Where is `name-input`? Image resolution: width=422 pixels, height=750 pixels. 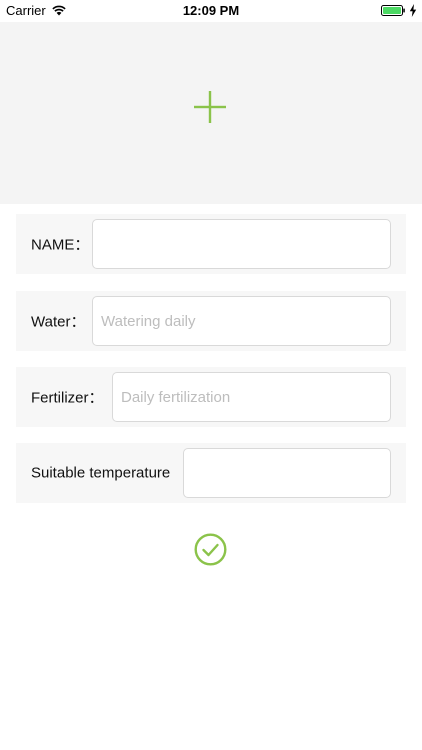 name-input is located at coordinates (241, 244).